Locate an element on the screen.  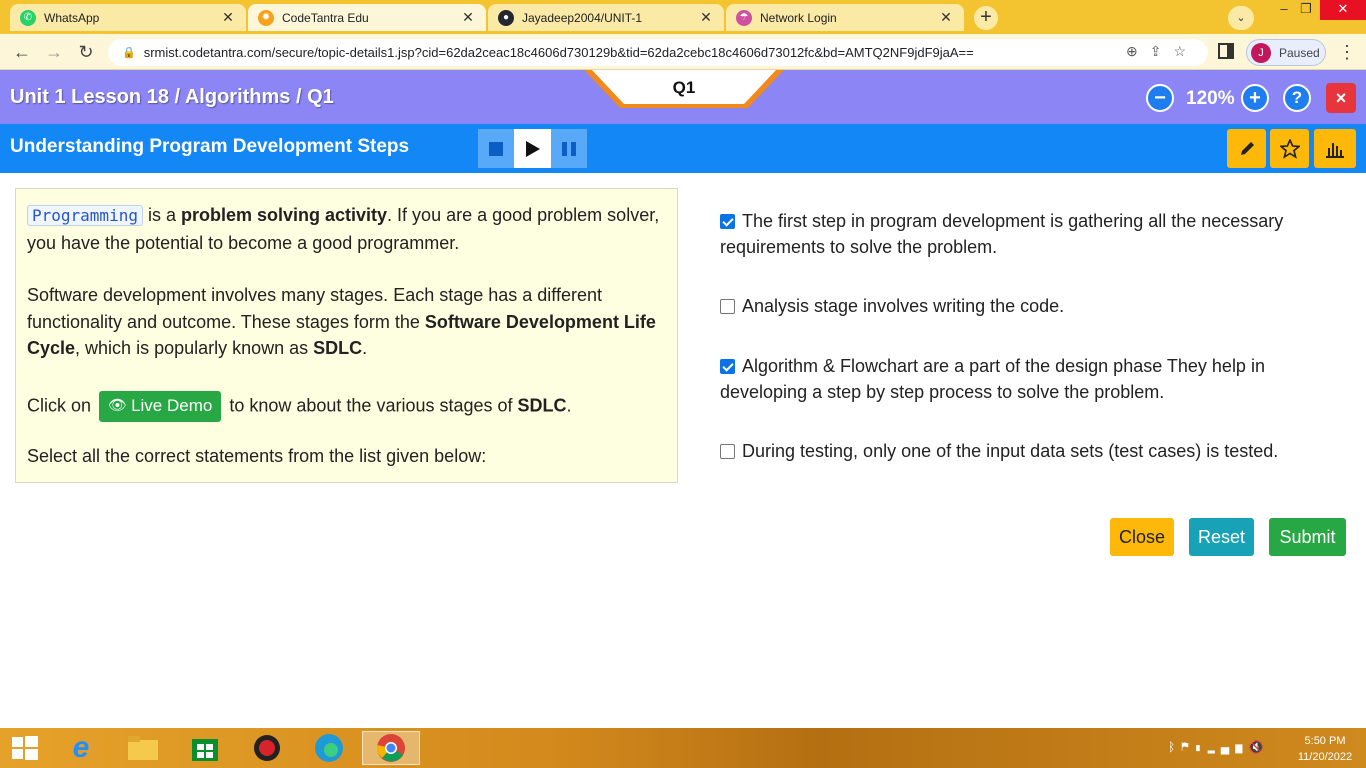
shield-app-icon is located at coordinates (267, 748).